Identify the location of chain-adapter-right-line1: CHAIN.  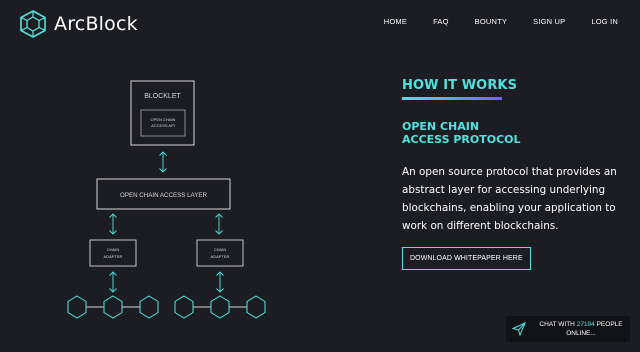
(220, 249).